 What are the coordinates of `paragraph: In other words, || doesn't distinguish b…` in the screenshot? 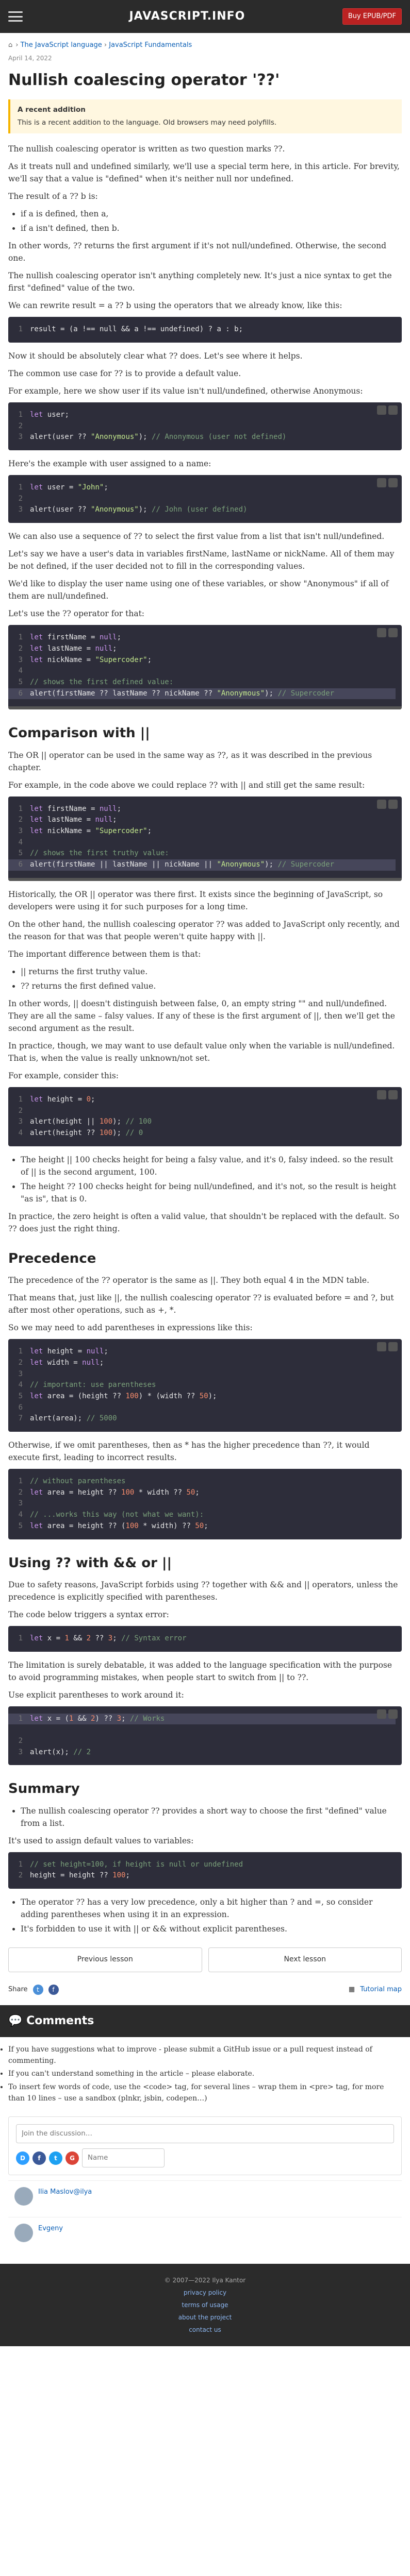 It's located at (201, 1015).